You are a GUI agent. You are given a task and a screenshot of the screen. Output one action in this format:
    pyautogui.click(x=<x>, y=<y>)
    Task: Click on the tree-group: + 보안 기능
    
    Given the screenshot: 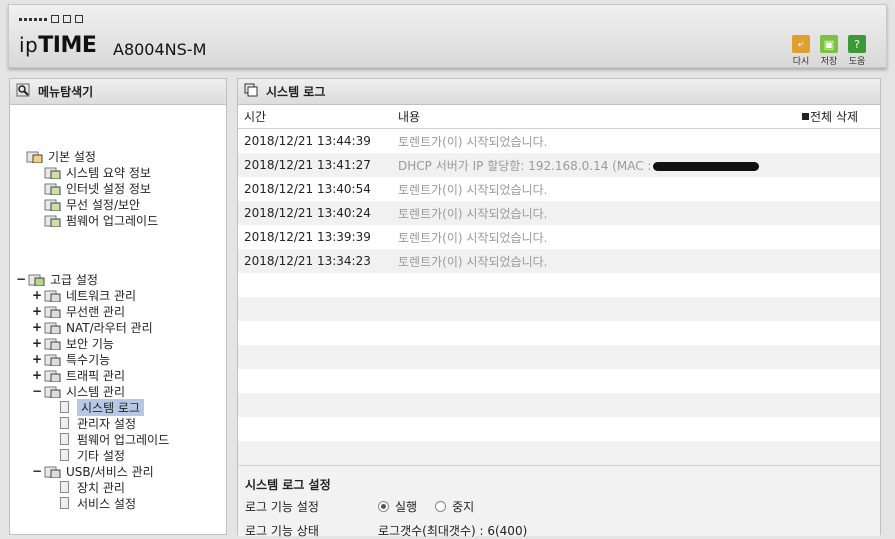 What is the action you would take?
    pyautogui.click(x=73, y=343)
    